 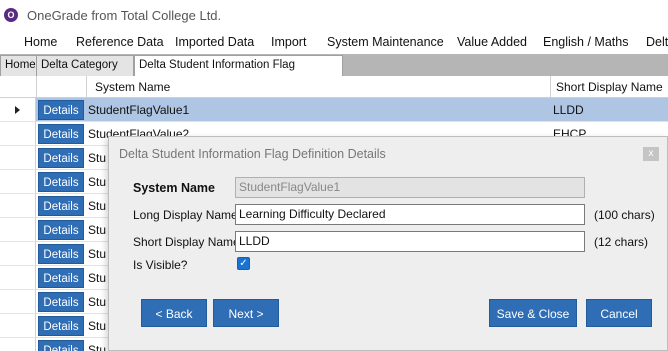 I want to click on tab-delta-category: Delta Category, so click(x=85, y=65).